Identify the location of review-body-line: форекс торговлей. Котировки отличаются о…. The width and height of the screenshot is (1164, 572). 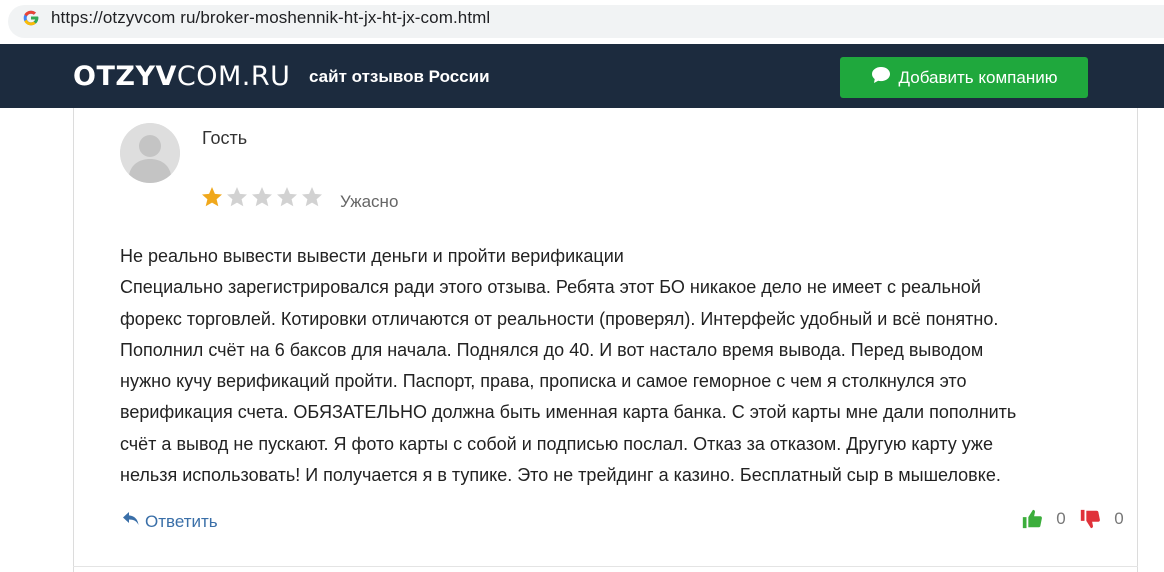
(559, 318).